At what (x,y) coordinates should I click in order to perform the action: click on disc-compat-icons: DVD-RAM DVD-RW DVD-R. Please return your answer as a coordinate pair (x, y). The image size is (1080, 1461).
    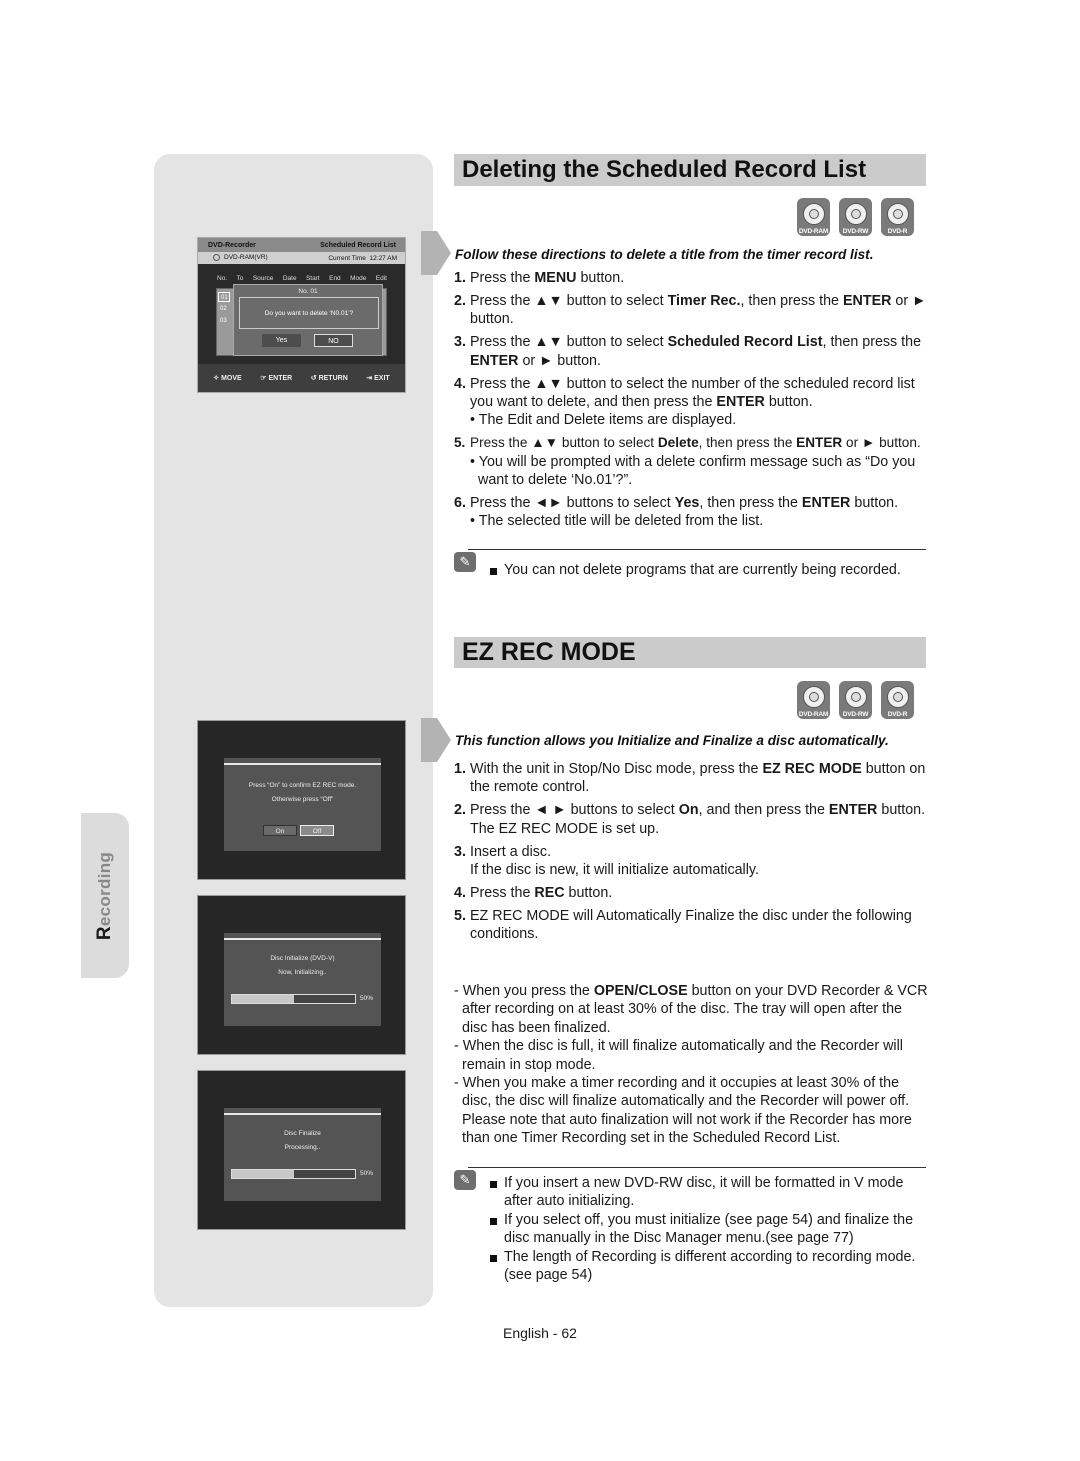
    Looking at the image, I should click on (855, 700).